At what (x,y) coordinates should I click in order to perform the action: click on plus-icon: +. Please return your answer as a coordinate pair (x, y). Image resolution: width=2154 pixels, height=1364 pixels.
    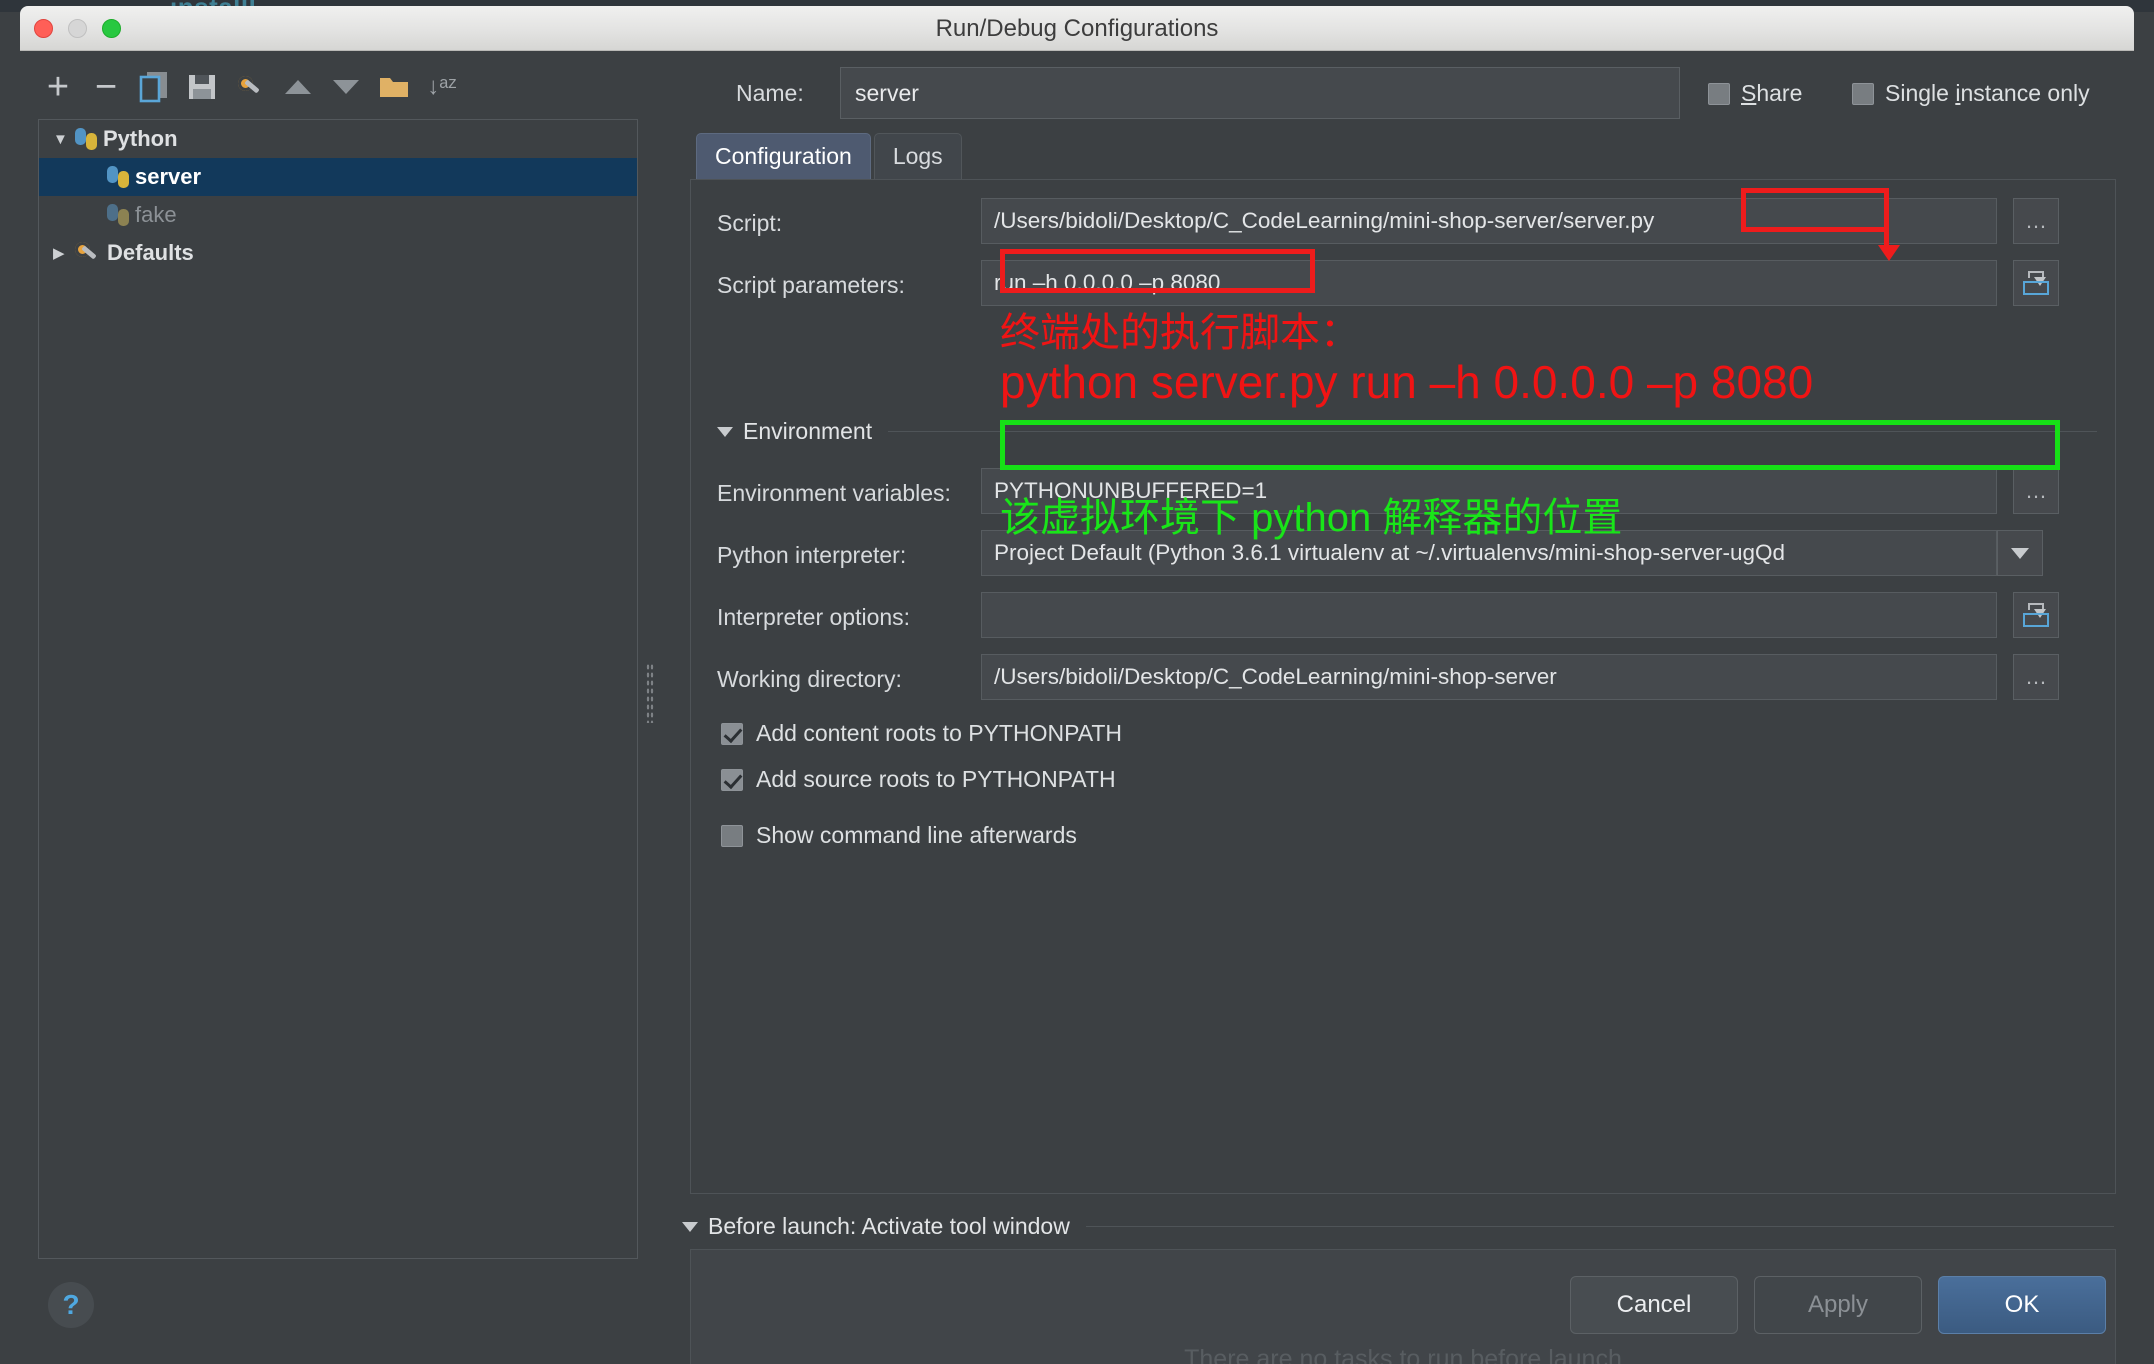
    Looking at the image, I should click on (58, 87).